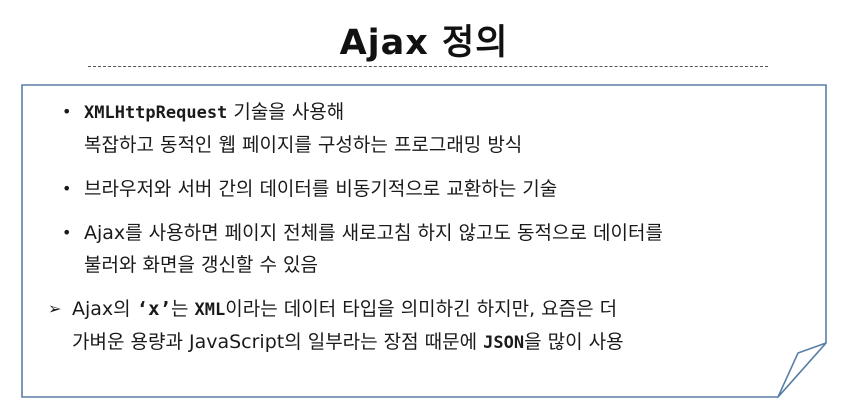 The width and height of the screenshot is (848, 409). I want to click on list-item: • 브라우저와 서버 간의 데이터를 비동기적으로 교환하는 기술, so click(432, 189).